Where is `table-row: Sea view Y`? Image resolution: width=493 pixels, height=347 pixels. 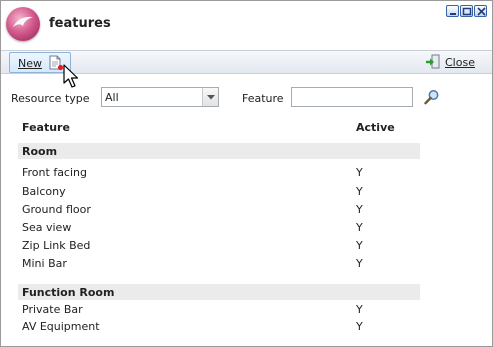
table-row: Sea view Y is located at coordinates (222, 227).